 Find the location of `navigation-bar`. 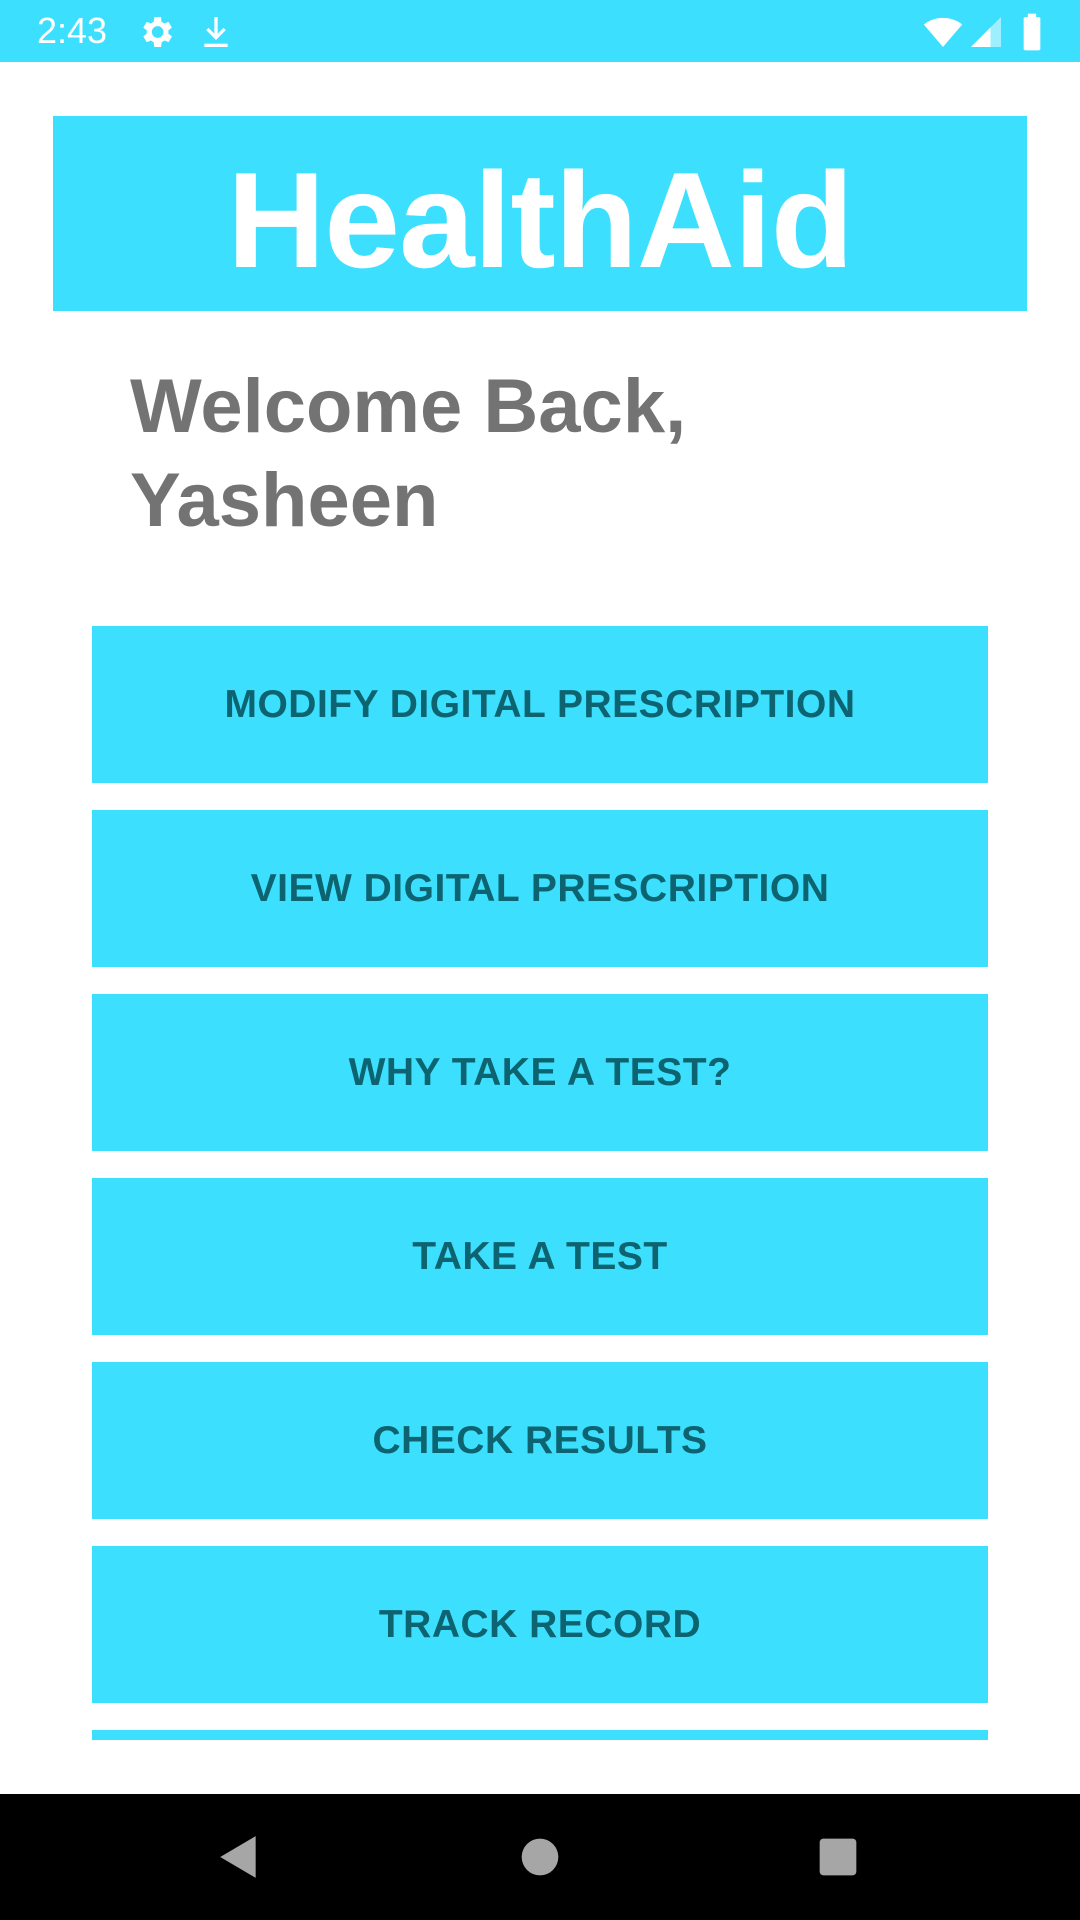

navigation-bar is located at coordinates (540, 1857).